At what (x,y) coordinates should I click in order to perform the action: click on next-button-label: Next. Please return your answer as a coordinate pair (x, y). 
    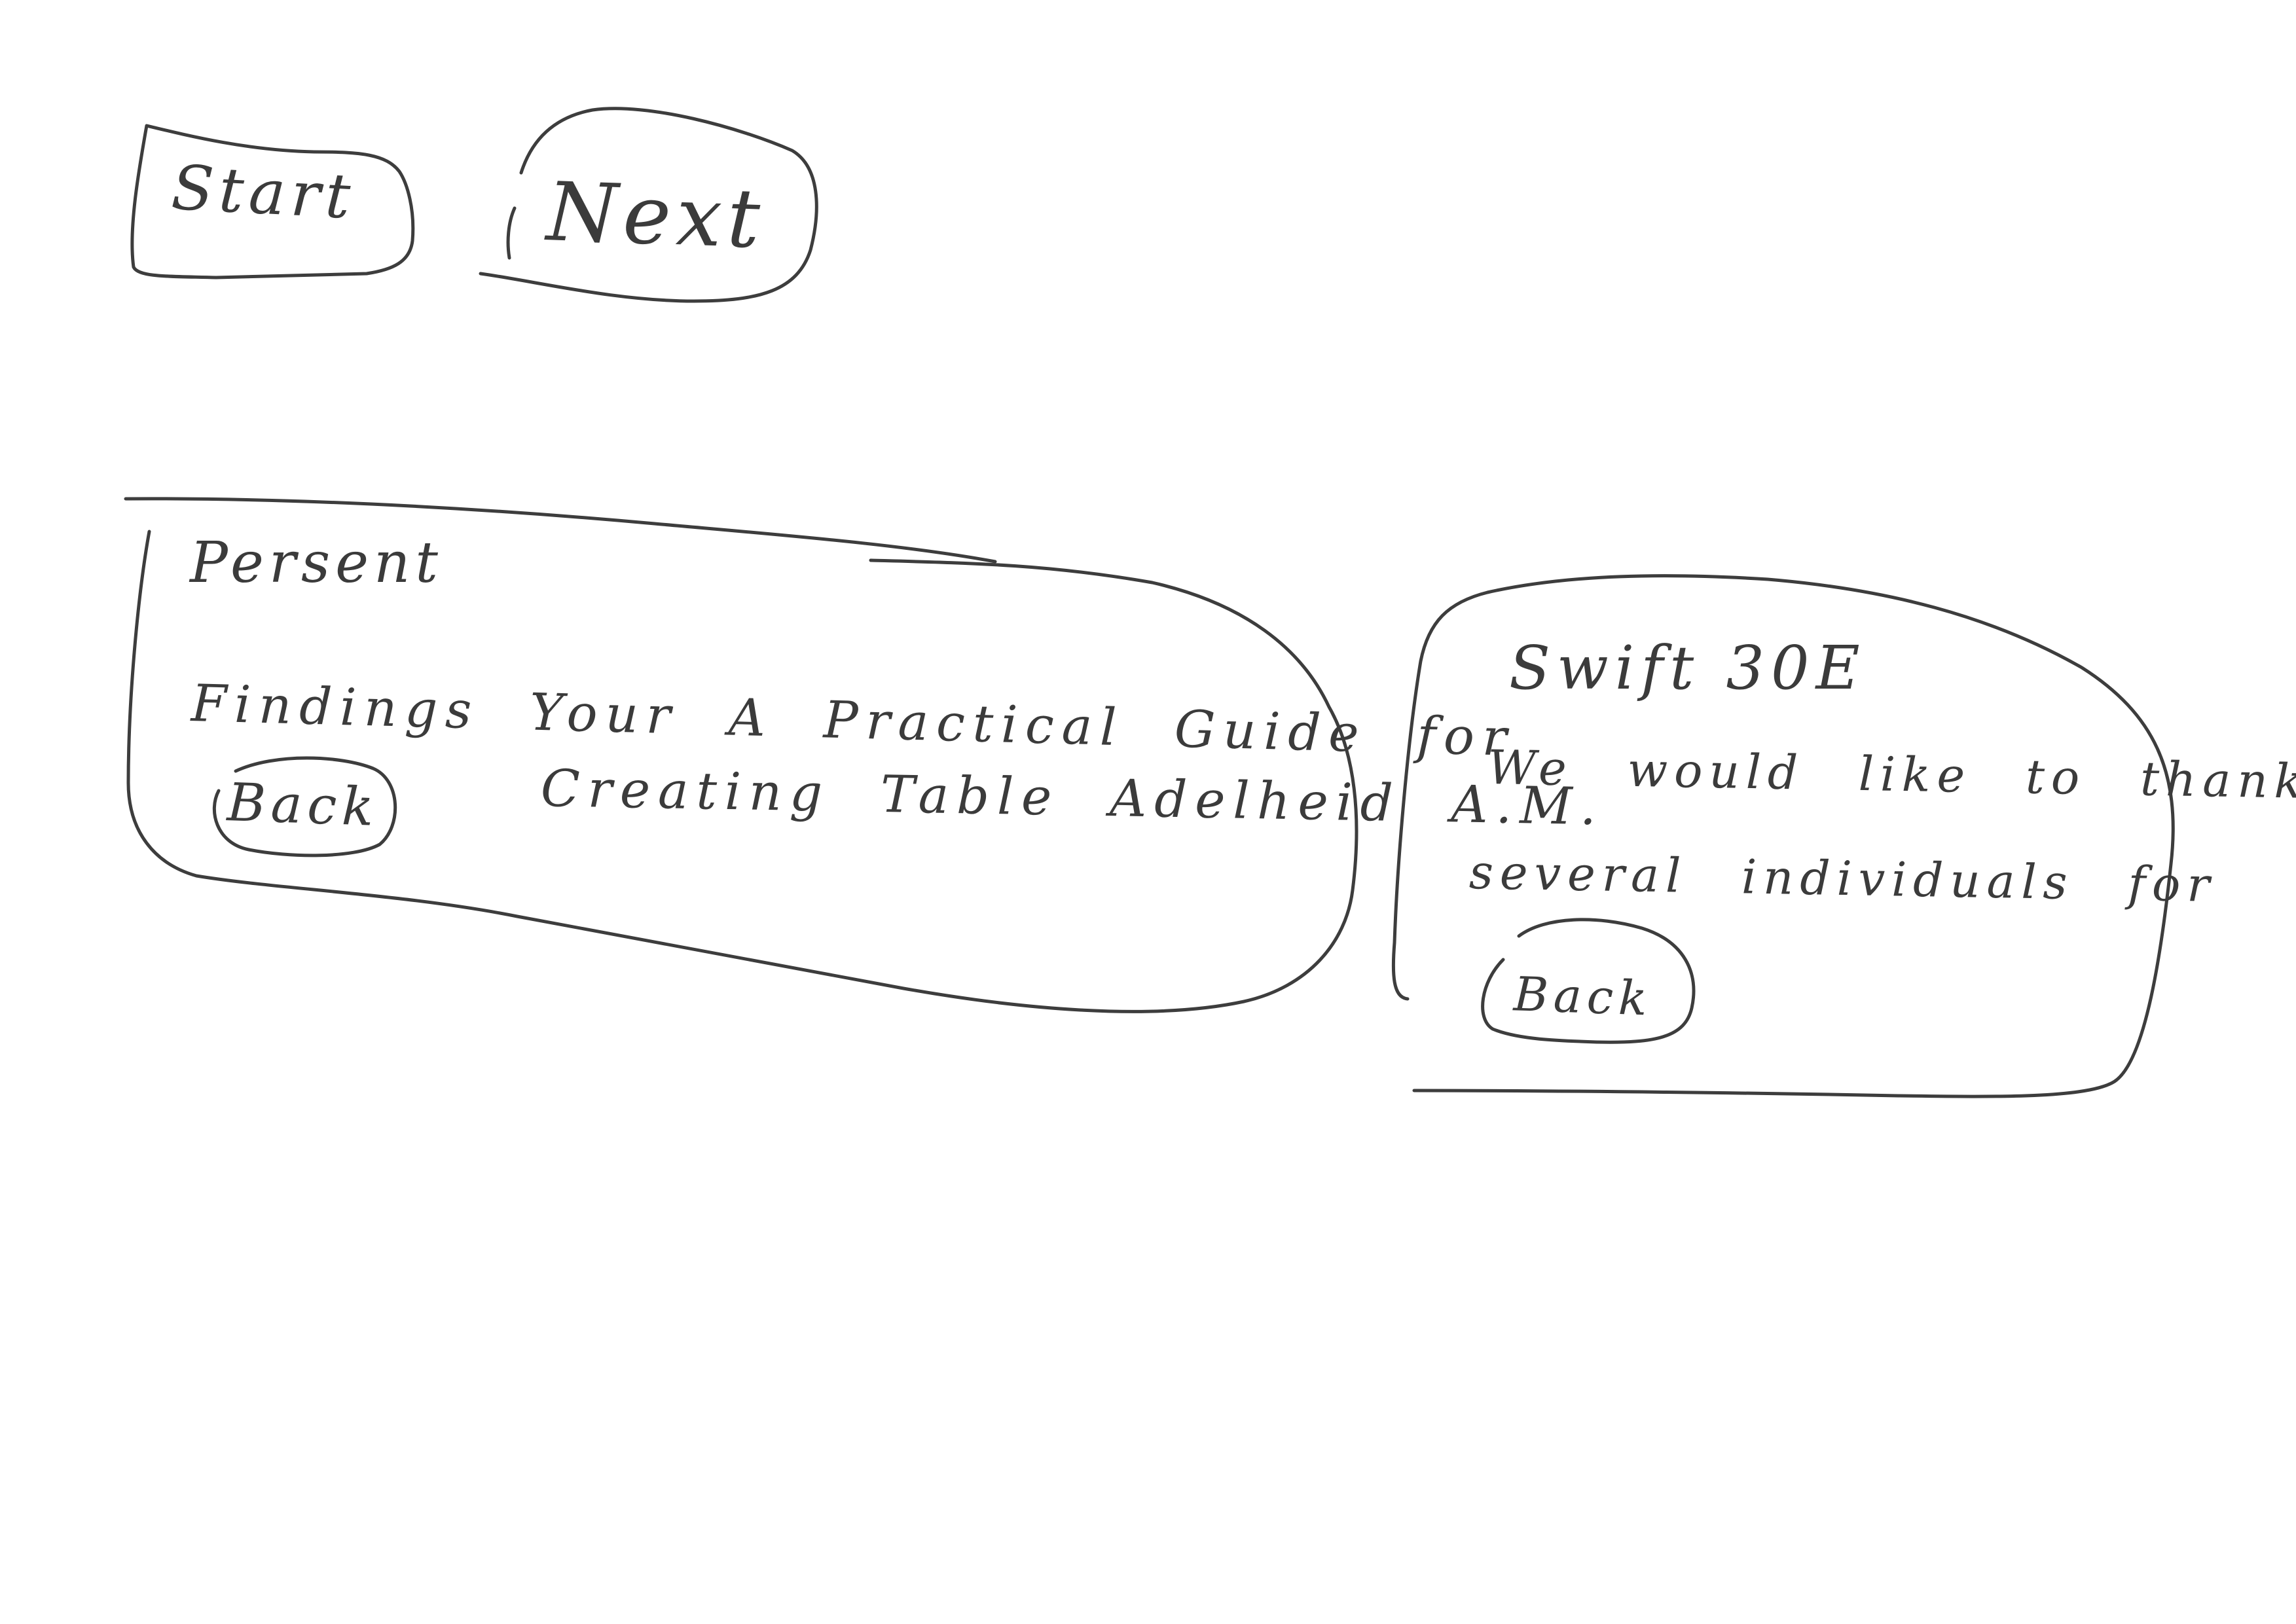
    Looking at the image, I should click on (656, 216).